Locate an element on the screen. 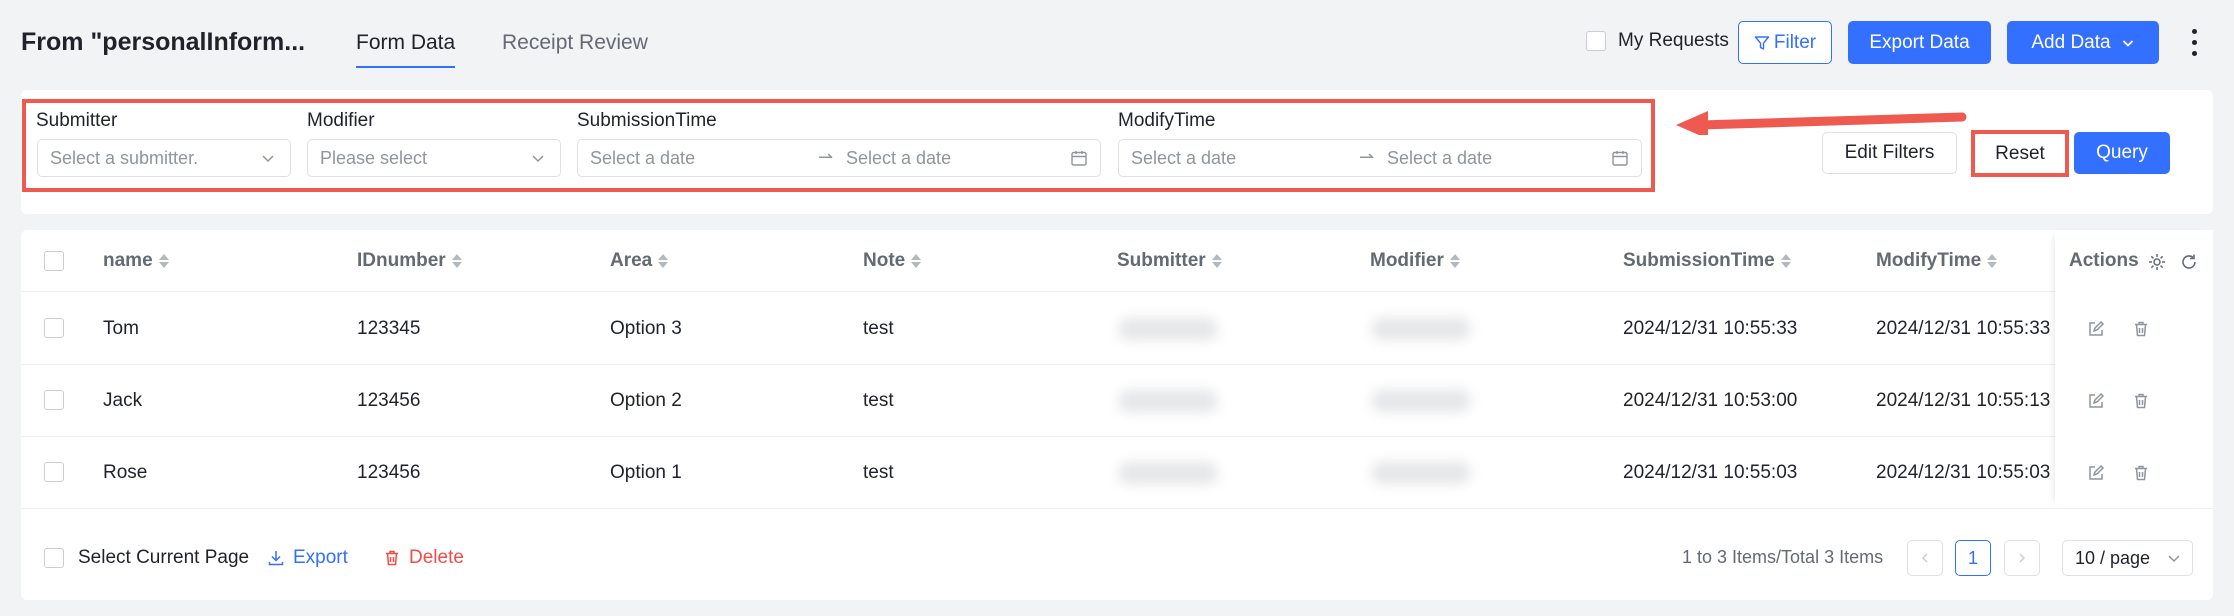  select-page-checkbox is located at coordinates (54, 558).